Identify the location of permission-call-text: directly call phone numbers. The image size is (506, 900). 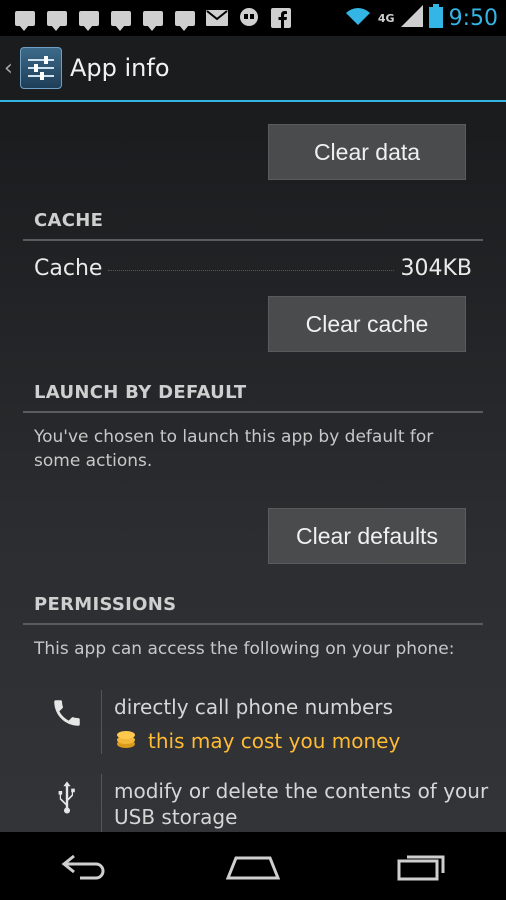
(254, 707).